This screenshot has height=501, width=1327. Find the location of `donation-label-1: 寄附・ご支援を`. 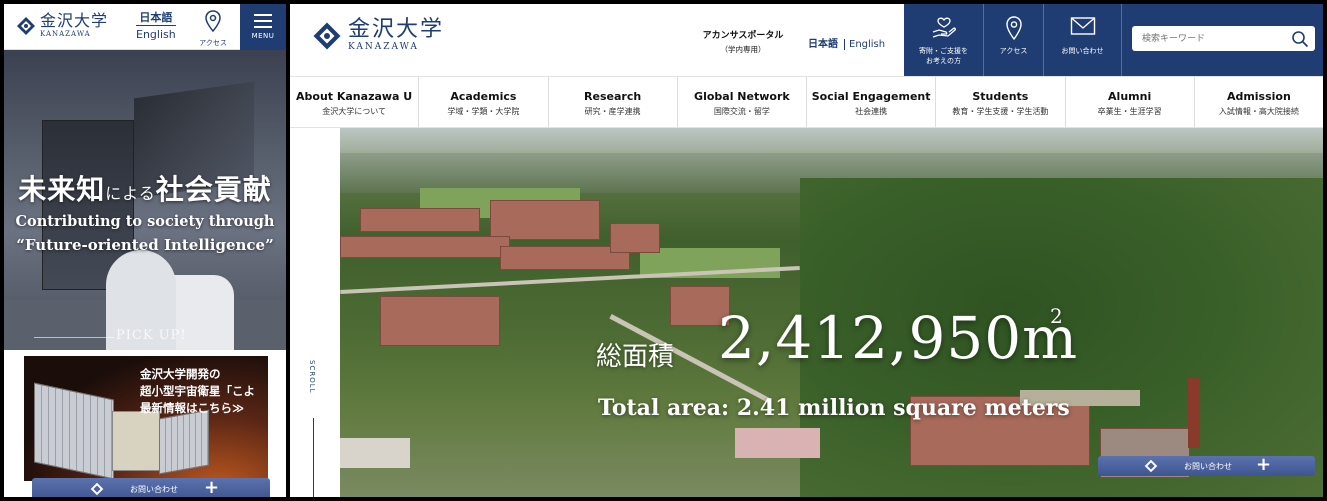

donation-label-1: 寄附・ご支援を is located at coordinates (943, 51).